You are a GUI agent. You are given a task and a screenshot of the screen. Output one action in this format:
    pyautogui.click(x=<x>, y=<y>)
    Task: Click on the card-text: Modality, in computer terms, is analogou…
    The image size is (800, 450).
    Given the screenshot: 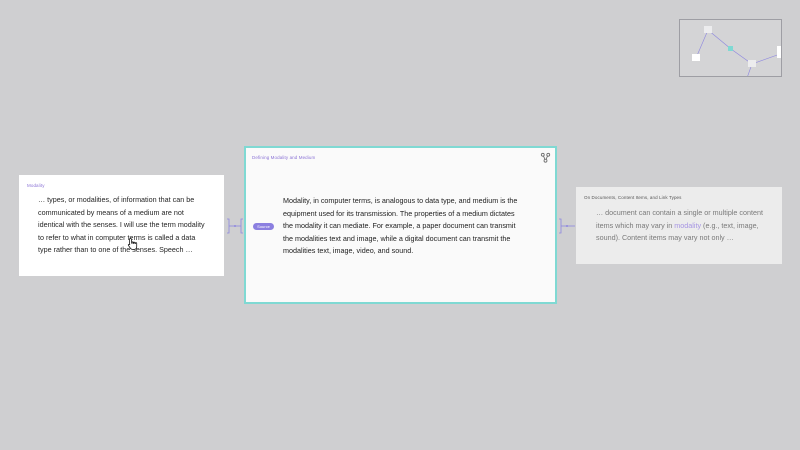 What is the action you would take?
    pyautogui.click(x=400, y=226)
    